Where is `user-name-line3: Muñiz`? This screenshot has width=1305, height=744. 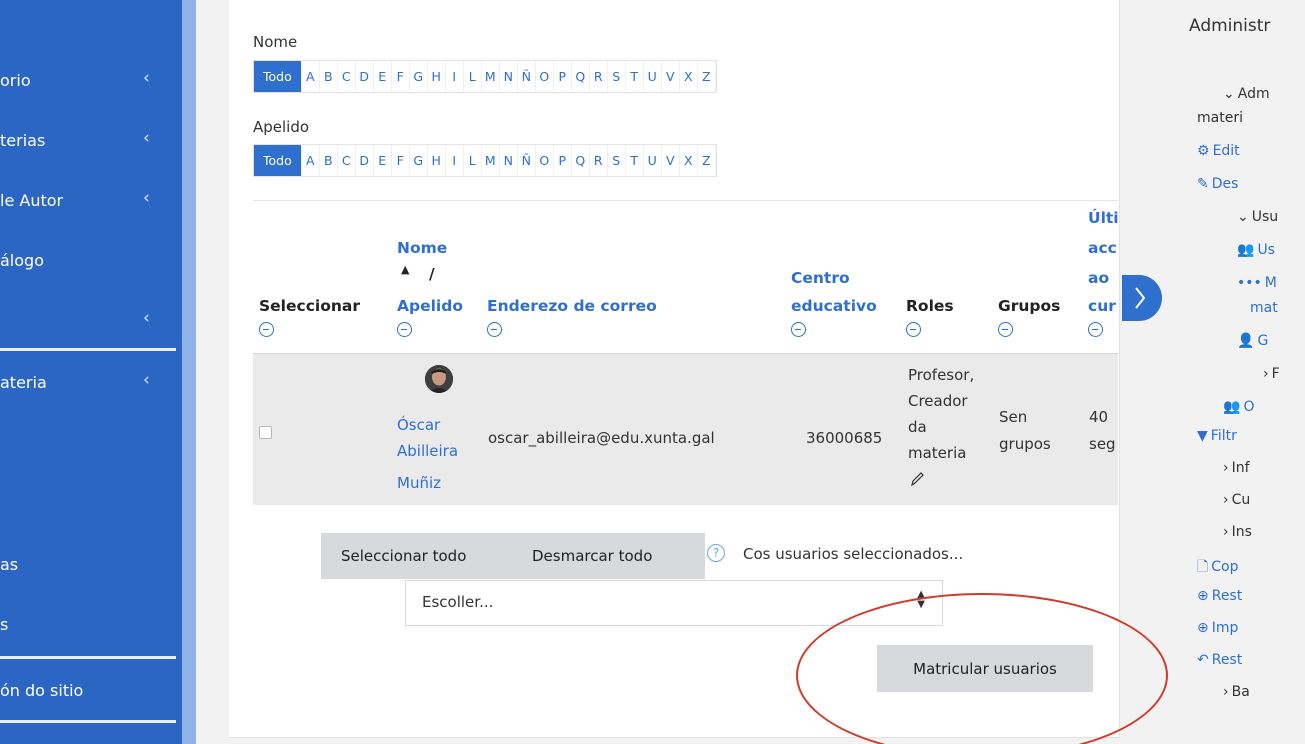
user-name-line3: Muñiz is located at coordinates (419, 483).